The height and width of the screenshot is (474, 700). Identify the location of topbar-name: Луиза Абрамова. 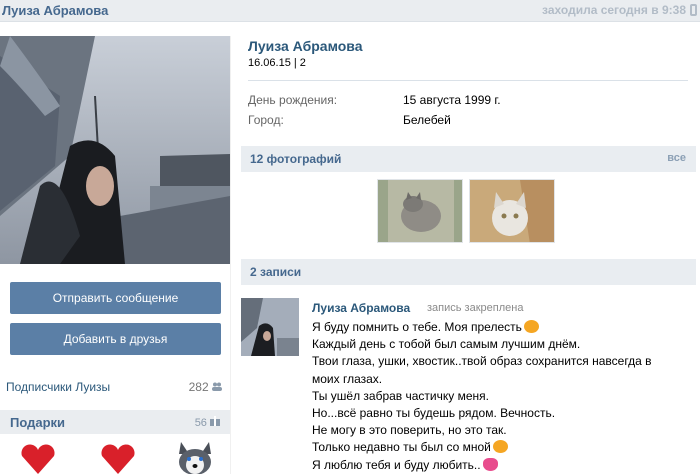
(55, 10).